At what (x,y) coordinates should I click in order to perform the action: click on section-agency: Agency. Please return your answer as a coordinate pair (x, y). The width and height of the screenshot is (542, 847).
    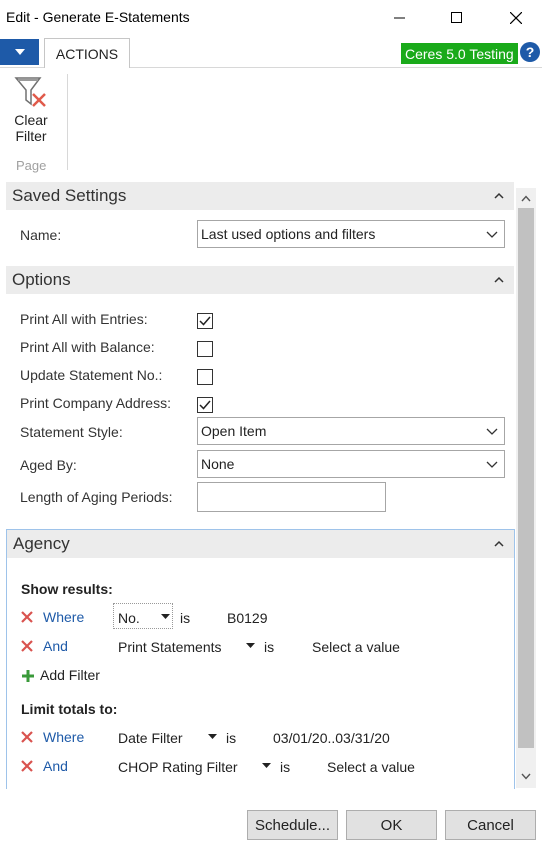
    Looking at the image, I should click on (260, 544).